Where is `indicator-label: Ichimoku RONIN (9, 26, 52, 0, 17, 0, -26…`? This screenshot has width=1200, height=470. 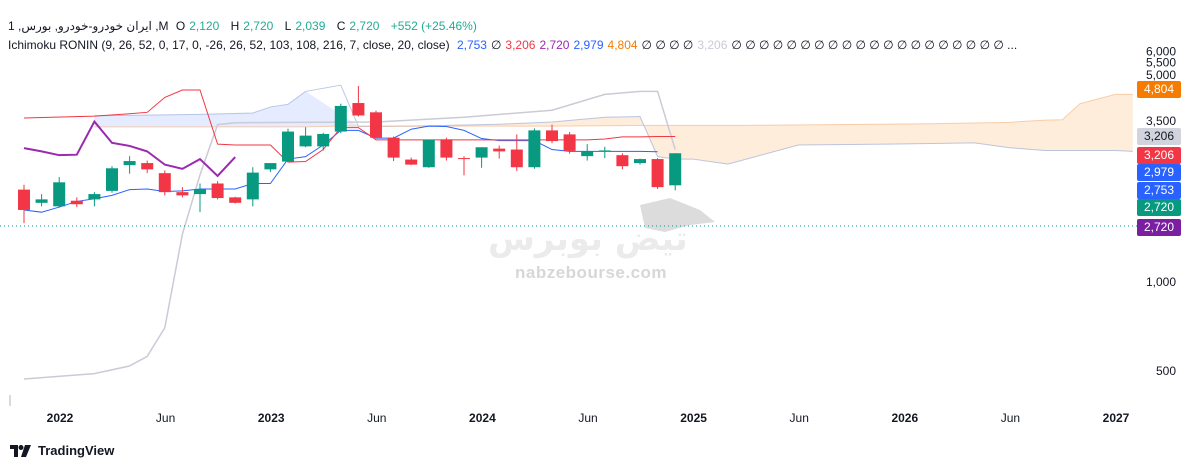
indicator-label: Ichimoku RONIN (9, 26, 52, 0, 17, 0, -26… is located at coordinates (229, 45).